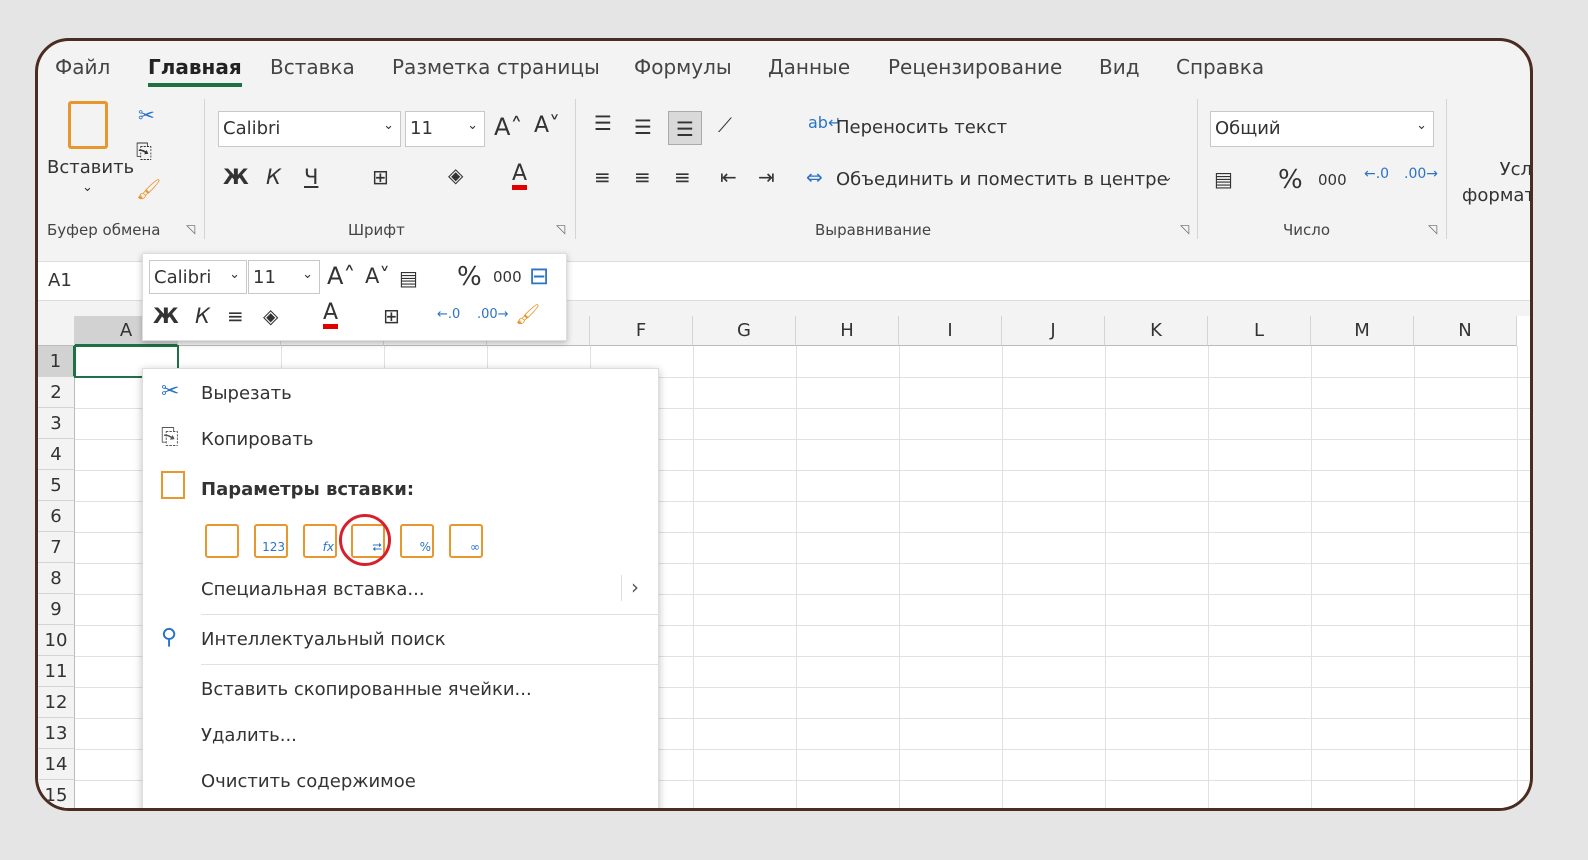 This screenshot has width=1588, height=860. I want to click on copy-icon: ⎘, so click(144, 151).